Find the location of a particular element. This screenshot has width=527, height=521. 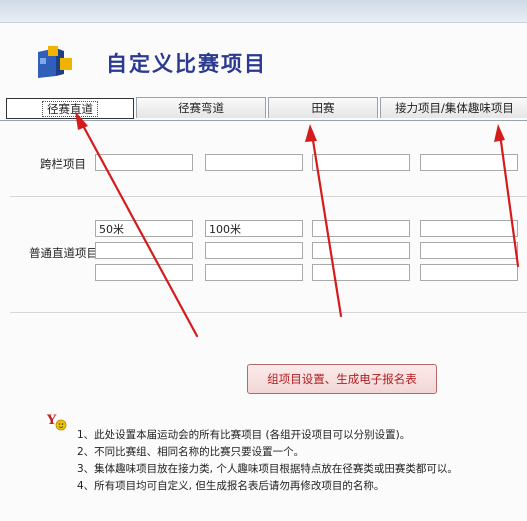

tab-label: 田赛 is located at coordinates (323, 108).